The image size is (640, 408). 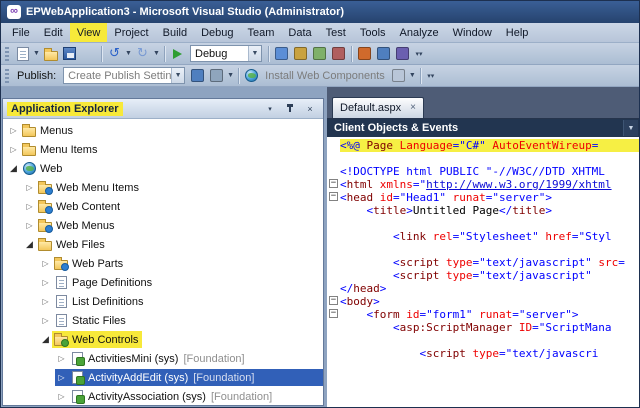 I want to click on error-list-icon, so click(x=364, y=53).